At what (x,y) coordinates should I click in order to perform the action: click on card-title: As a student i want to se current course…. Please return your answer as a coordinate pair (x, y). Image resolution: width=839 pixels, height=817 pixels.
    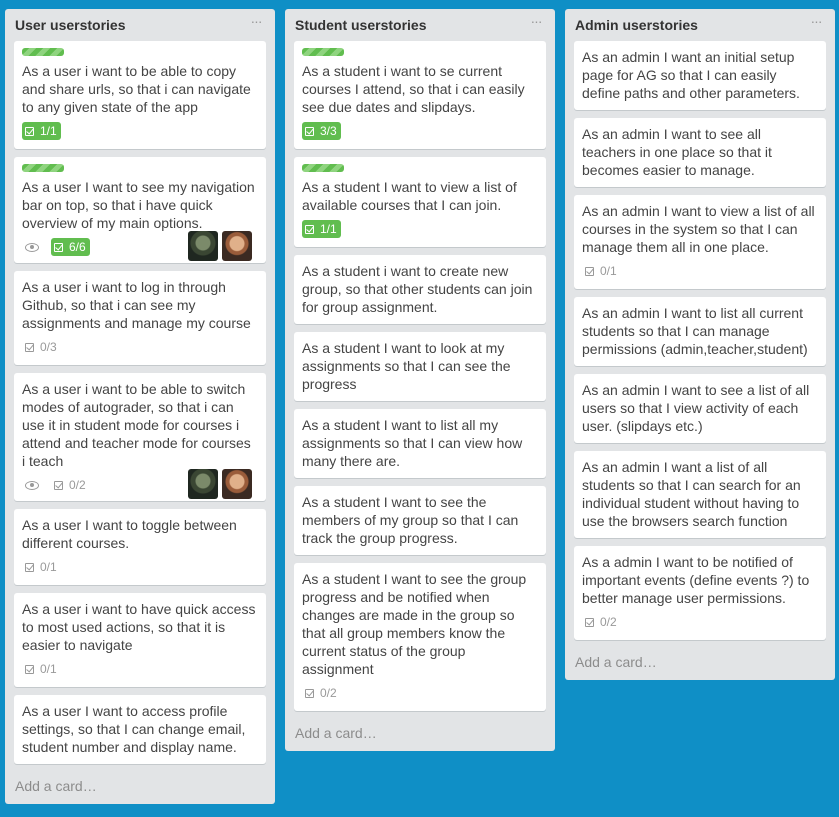
    Looking at the image, I should click on (413, 89).